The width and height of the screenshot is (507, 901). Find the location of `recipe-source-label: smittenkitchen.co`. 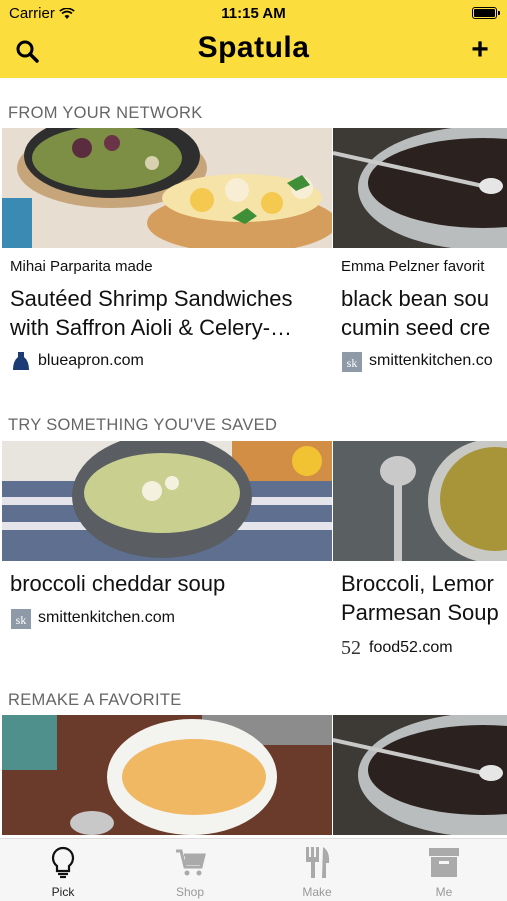

recipe-source-label: smittenkitchen.co is located at coordinates (431, 360).